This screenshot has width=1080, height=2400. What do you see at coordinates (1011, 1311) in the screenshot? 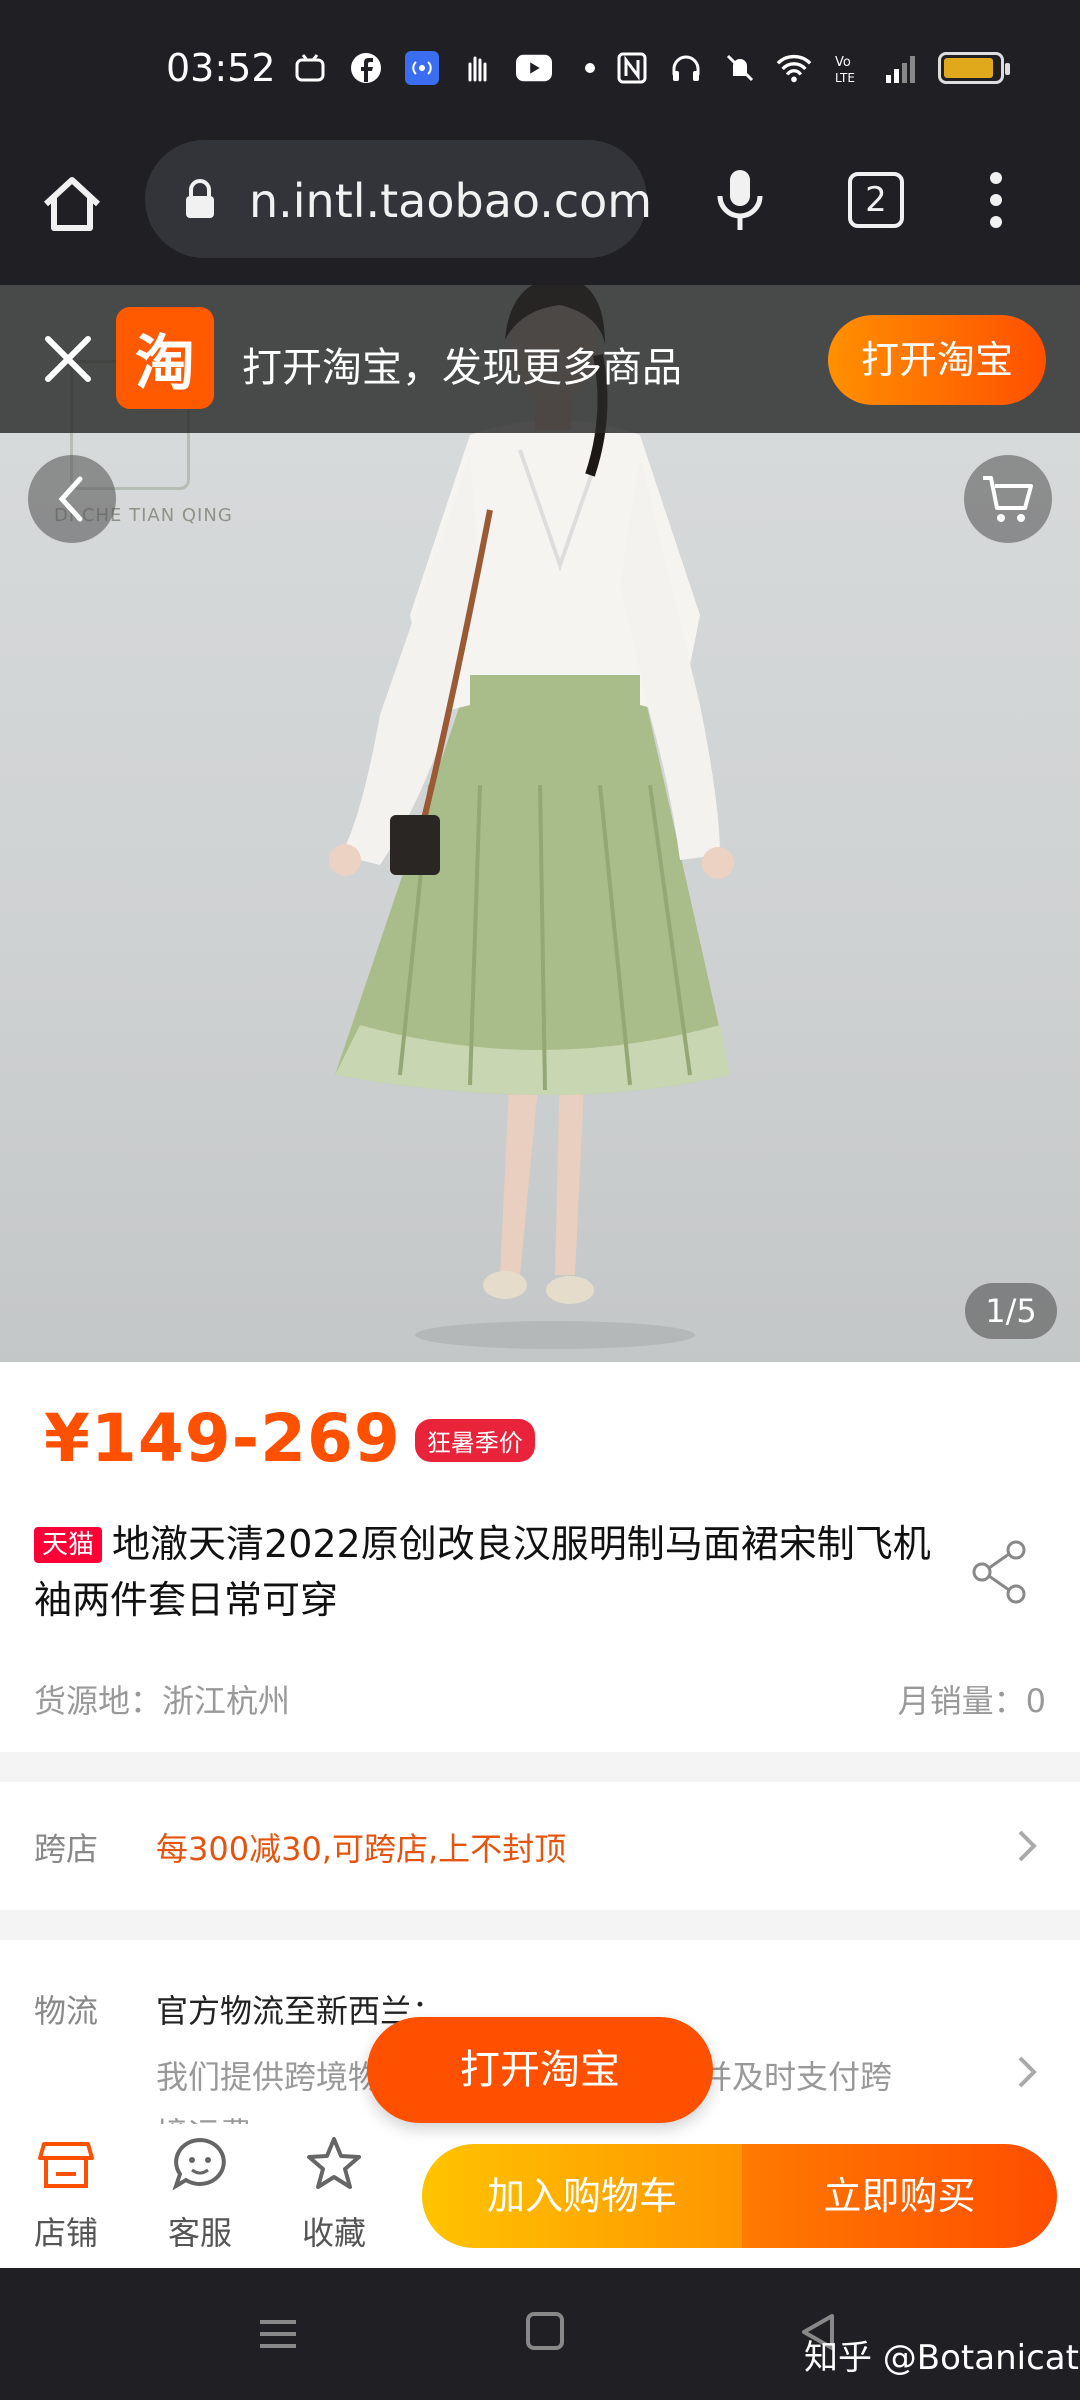
I see `image-counter: 1/5` at bounding box center [1011, 1311].